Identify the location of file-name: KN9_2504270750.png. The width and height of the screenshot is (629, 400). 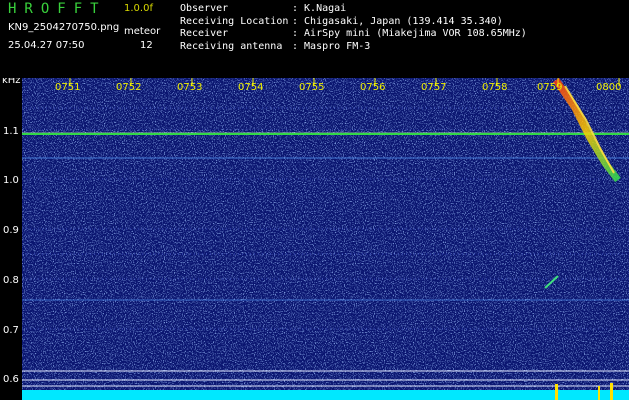
(64, 27).